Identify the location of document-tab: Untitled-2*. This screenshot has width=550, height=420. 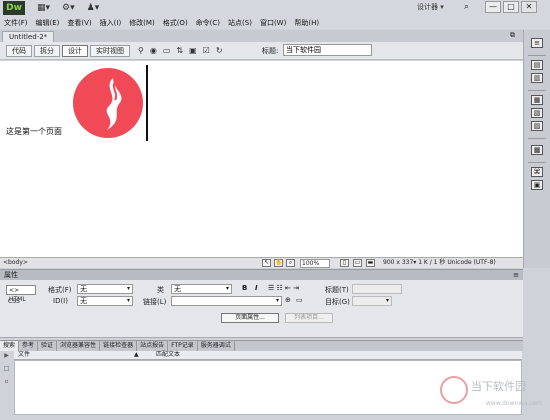
(28, 36).